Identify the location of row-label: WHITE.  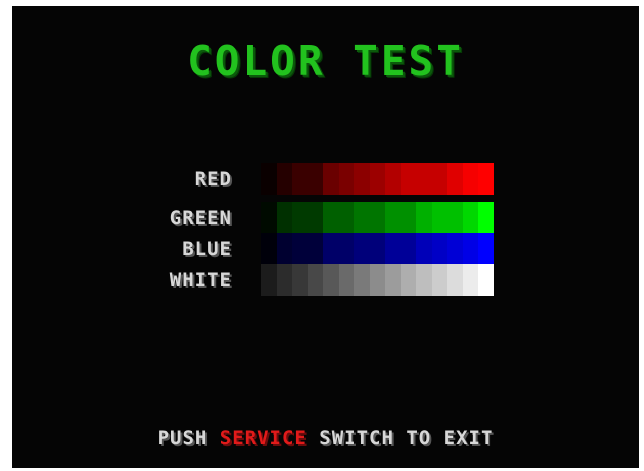
(200, 280).